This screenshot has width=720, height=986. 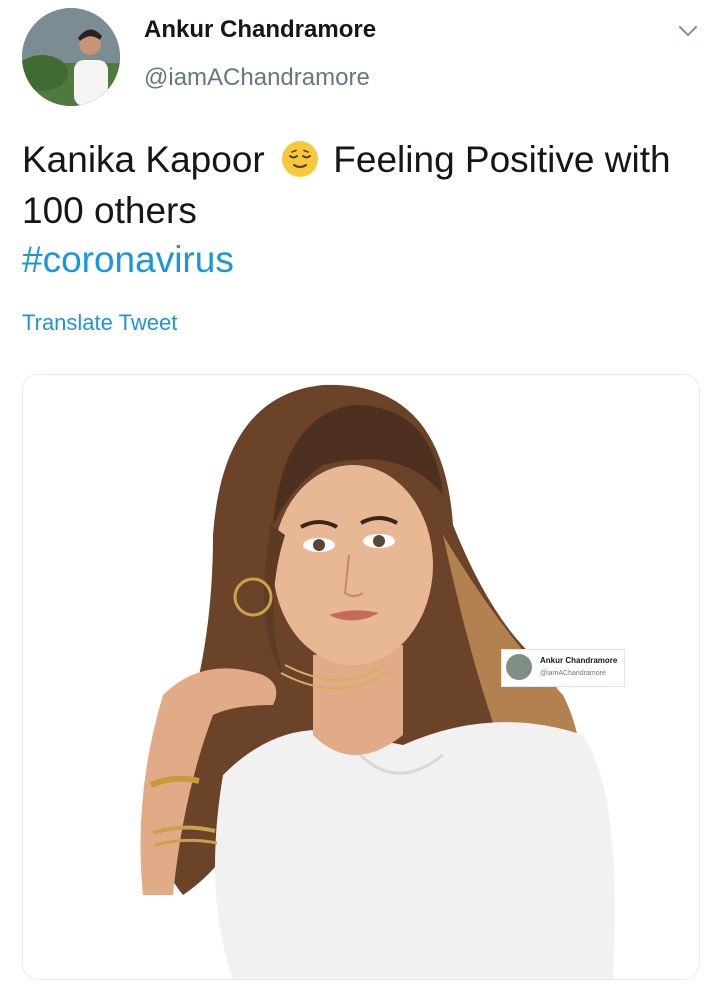 I want to click on author-display-name: Ankur Chandramore, so click(x=260, y=30).